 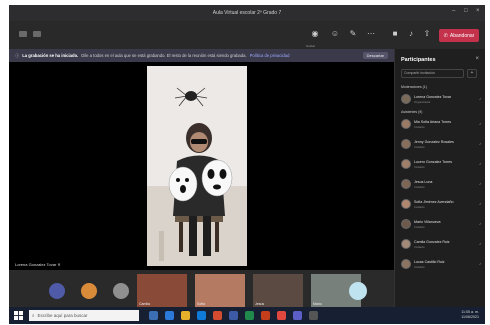 I want to click on excel-icon, so click(x=249, y=315).